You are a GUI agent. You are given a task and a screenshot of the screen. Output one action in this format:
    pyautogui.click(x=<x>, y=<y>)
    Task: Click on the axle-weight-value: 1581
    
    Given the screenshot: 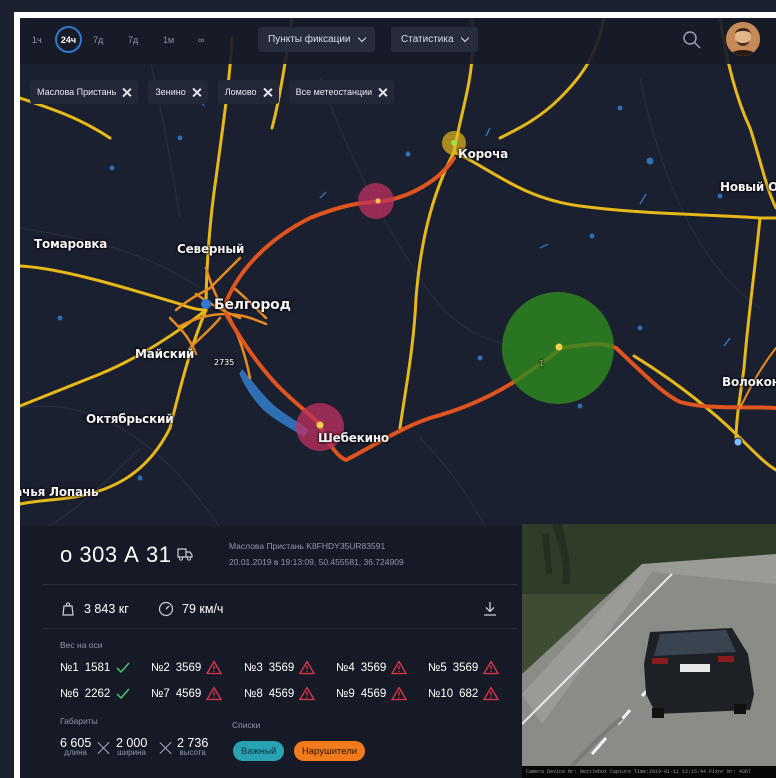 What is the action you would take?
    pyautogui.click(x=97, y=667)
    